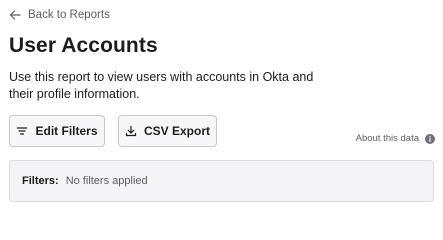  I want to click on filters-value: No filters applied, so click(106, 181).